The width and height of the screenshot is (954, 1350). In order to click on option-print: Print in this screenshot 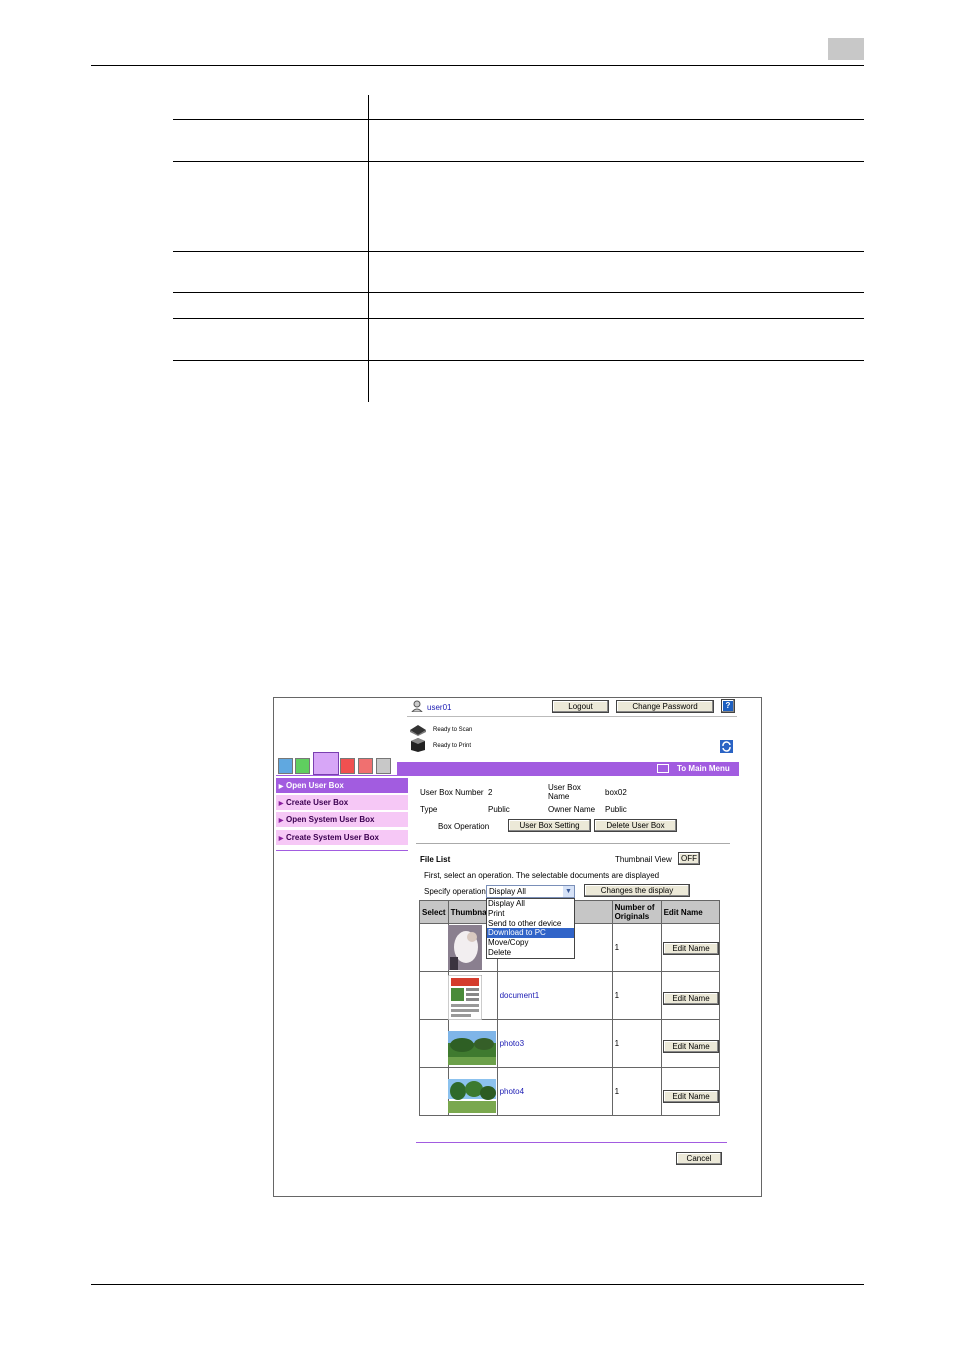, I will do `click(530, 914)`.